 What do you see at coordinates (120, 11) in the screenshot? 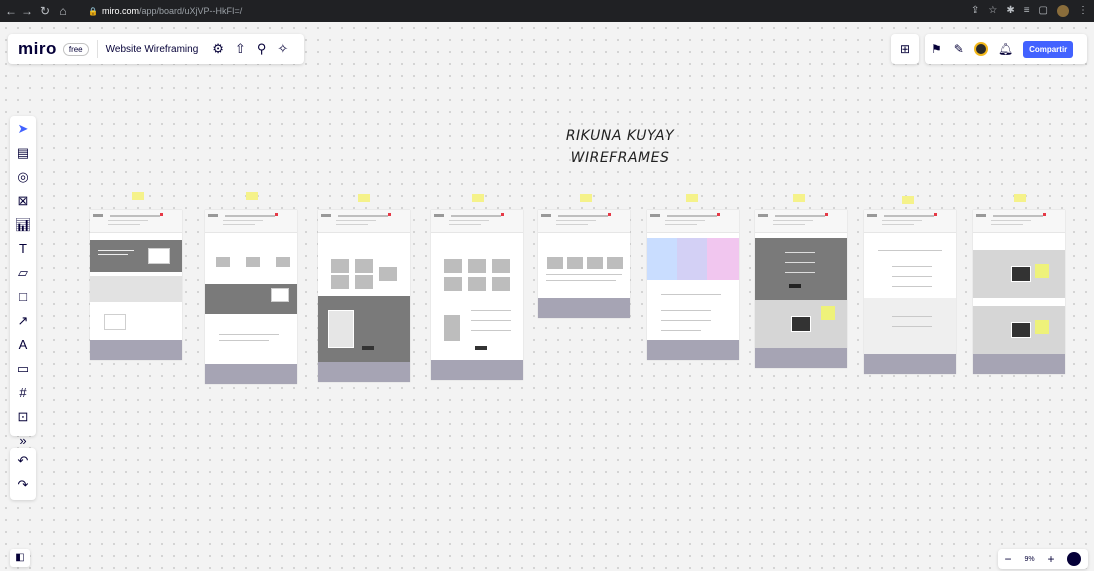
I see `url-domain: miro.com` at bounding box center [120, 11].